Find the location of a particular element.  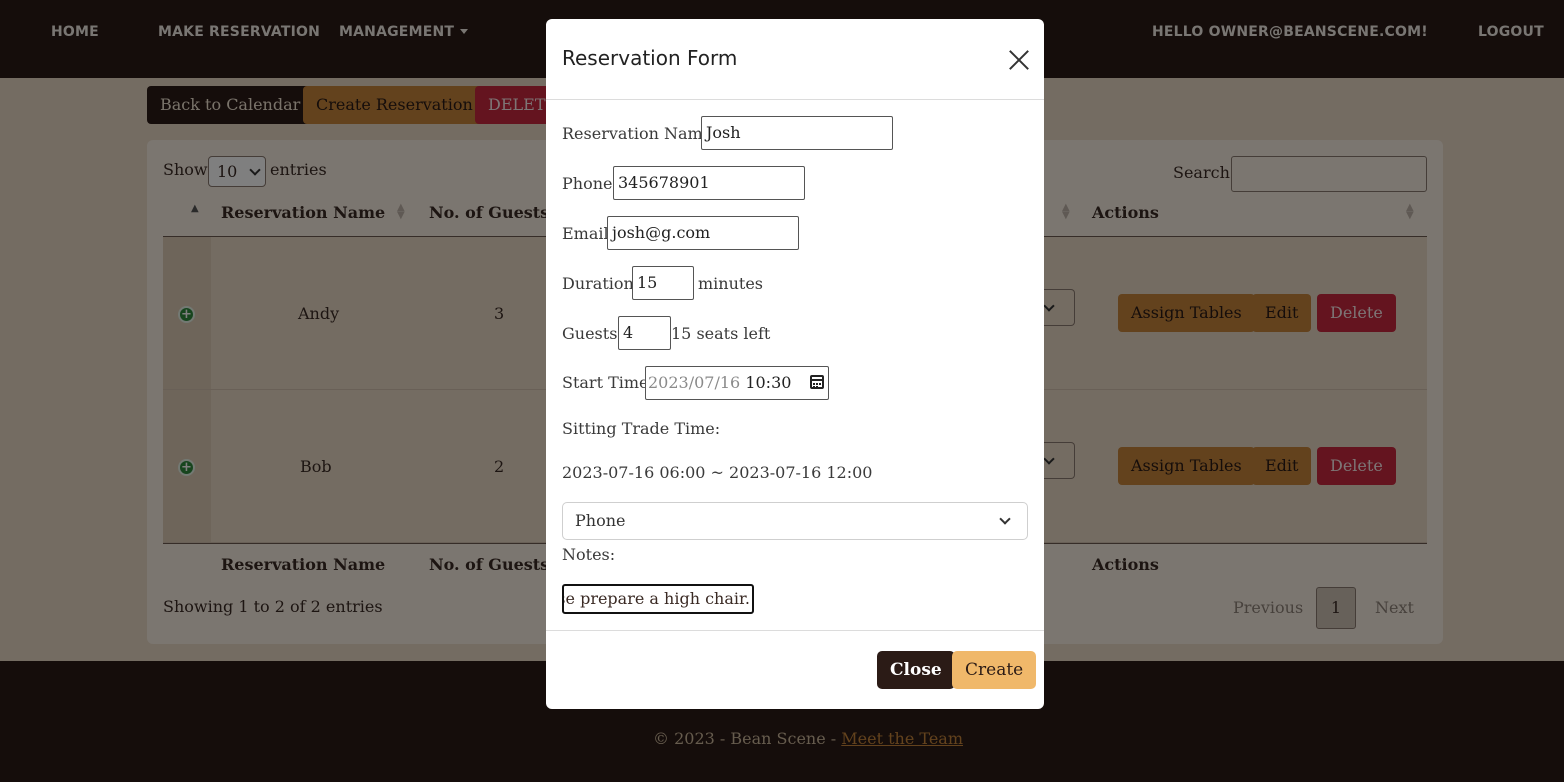

phone-input: 345678901 is located at coordinates (709, 183).